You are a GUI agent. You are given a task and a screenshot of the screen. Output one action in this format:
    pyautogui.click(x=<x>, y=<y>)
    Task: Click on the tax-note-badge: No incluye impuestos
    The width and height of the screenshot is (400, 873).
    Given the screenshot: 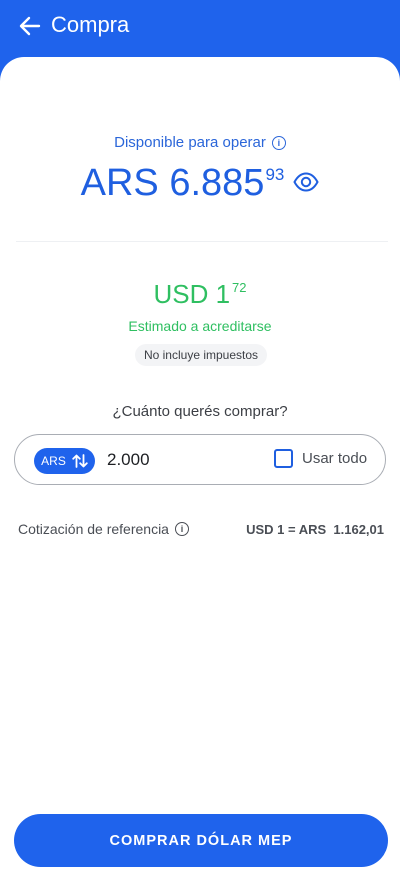 What is the action you would take?
    pyautogui.click(x=201, y=355)
    